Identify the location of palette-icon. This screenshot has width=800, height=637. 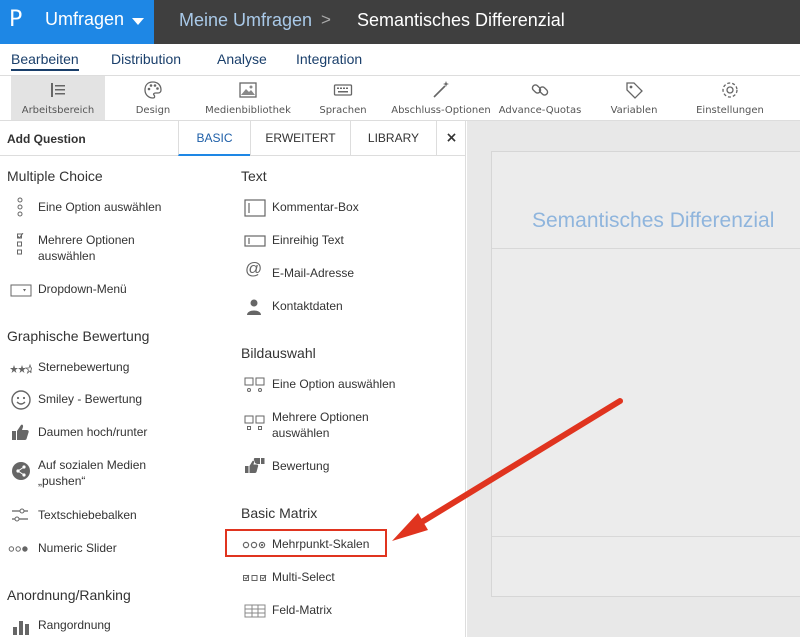
(153, 90).